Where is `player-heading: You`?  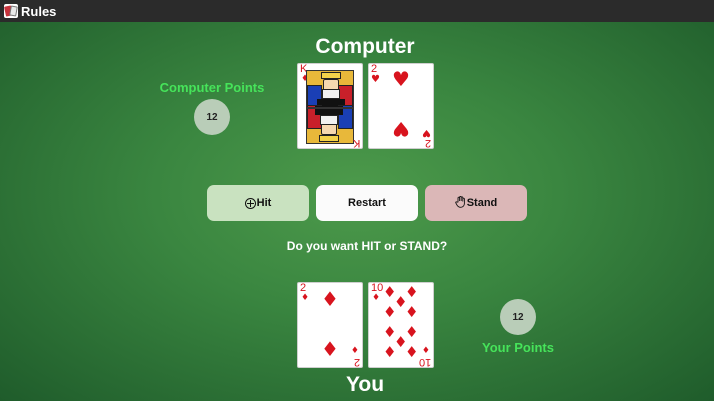
player-heading: You is located at coordinates (365, 384).